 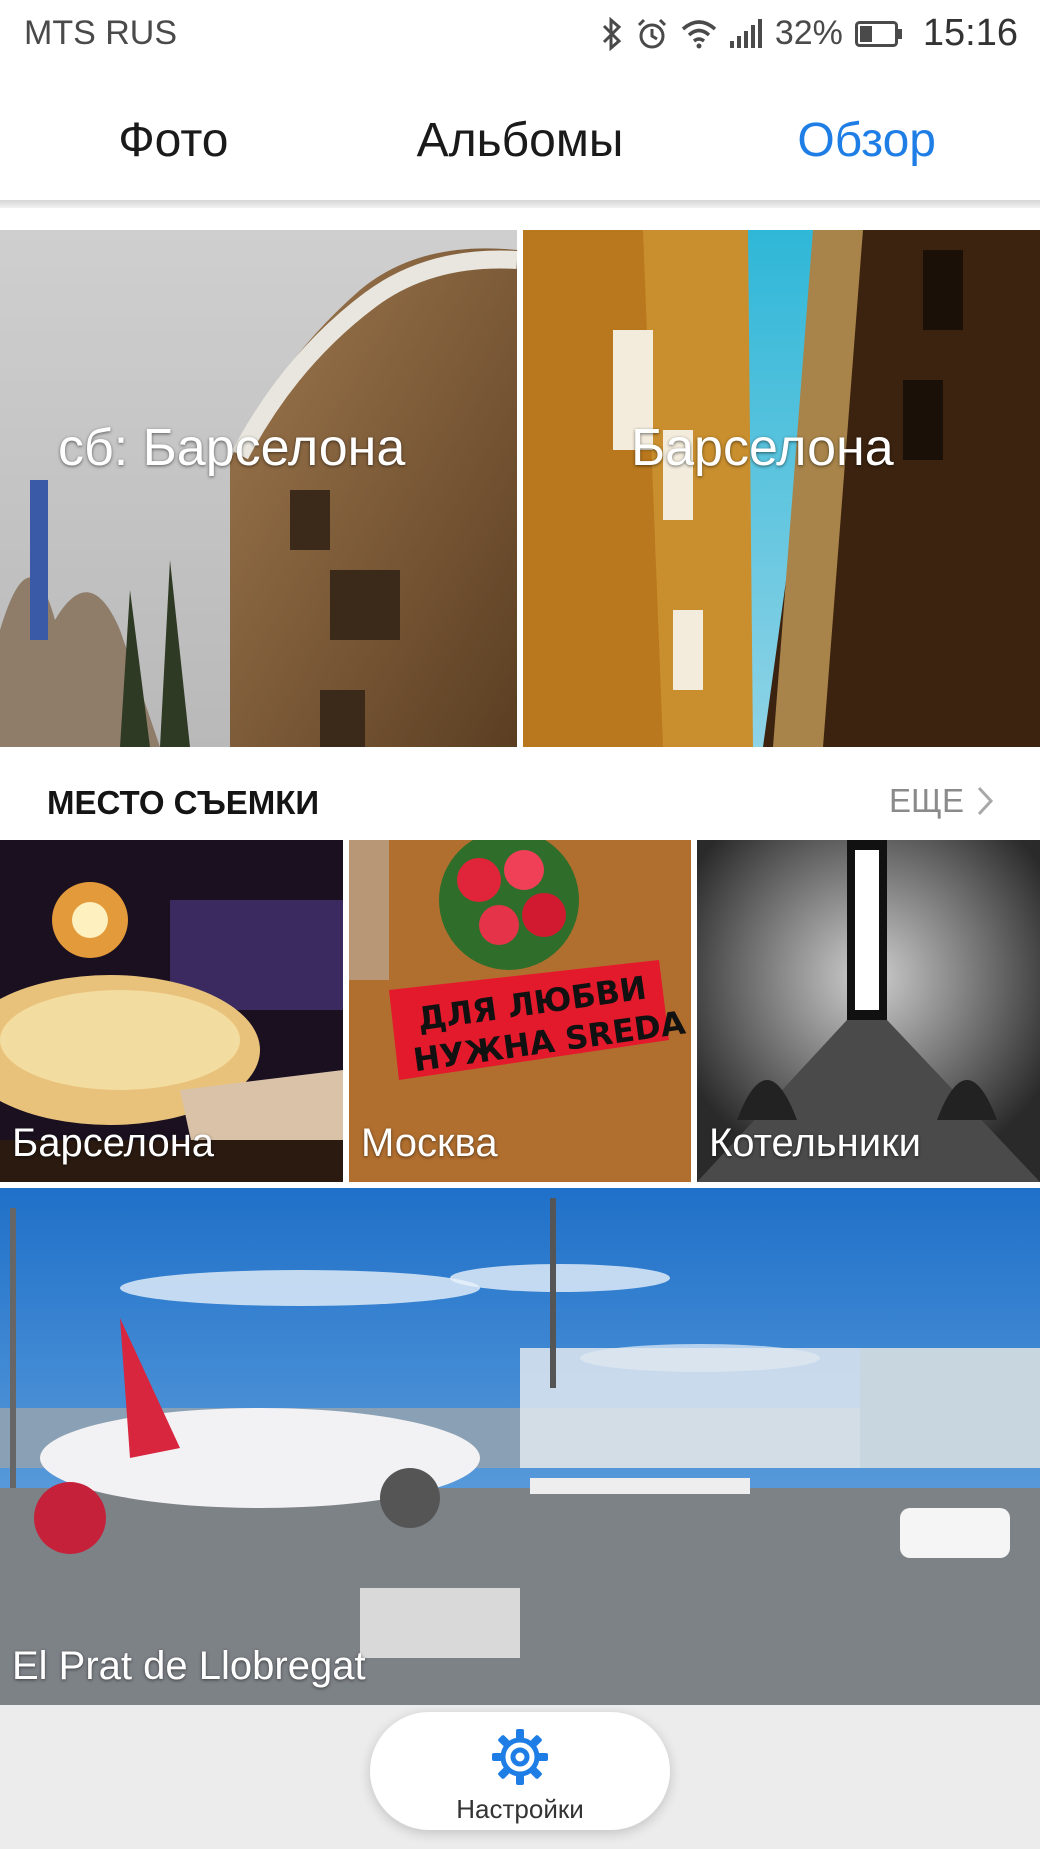 What do you see at coordinates (868, 1011) in the screenshot?
I see `place-tile-kotelniki: Котельники` at bounding box center [868, 1011].